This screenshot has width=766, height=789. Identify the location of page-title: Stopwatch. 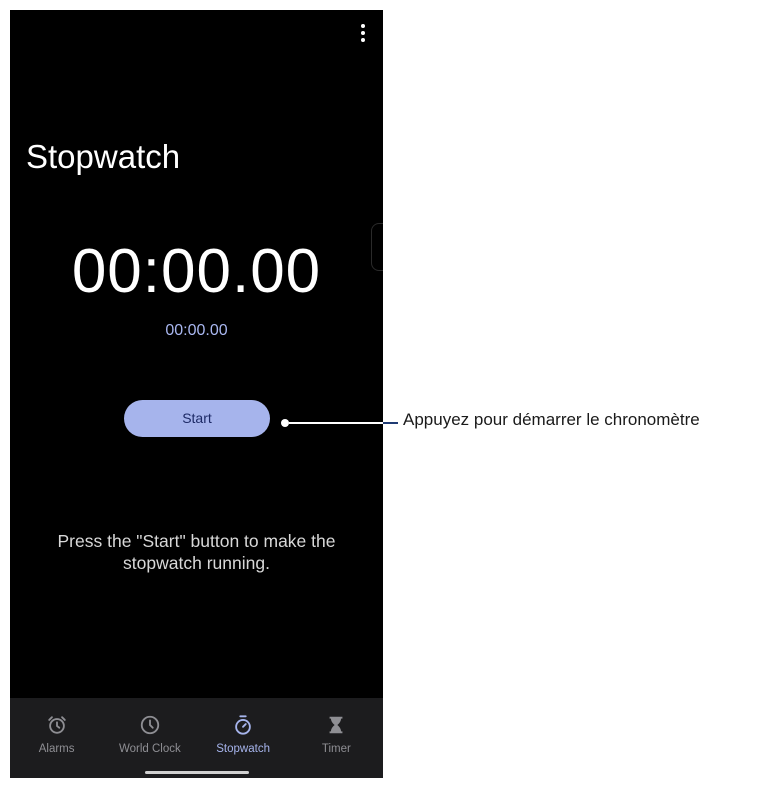
(103, 156).